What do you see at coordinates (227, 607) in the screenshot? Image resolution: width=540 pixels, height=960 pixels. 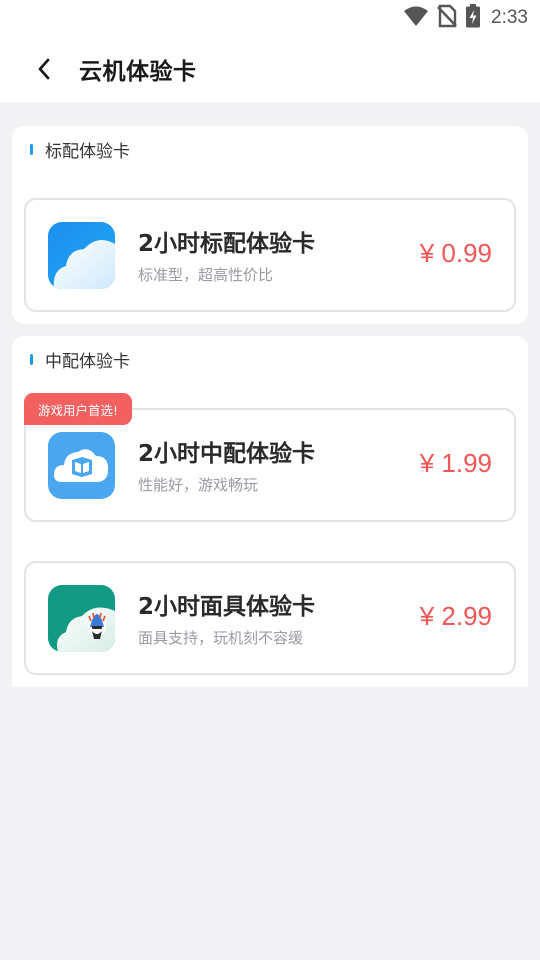 I see `card-name: 2小时面具体验卡` at bounding box center [227, 607].